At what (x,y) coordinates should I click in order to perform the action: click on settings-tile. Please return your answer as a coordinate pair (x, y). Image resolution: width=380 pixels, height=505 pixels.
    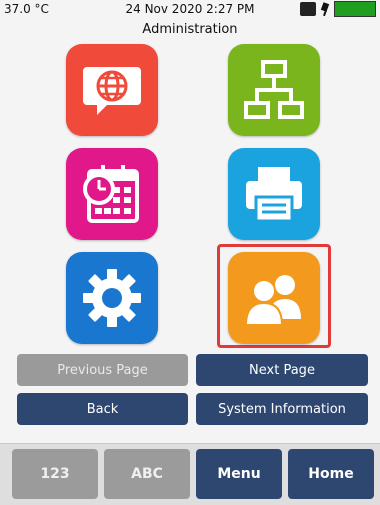
    Looking at the image, I should click on (112, 298).